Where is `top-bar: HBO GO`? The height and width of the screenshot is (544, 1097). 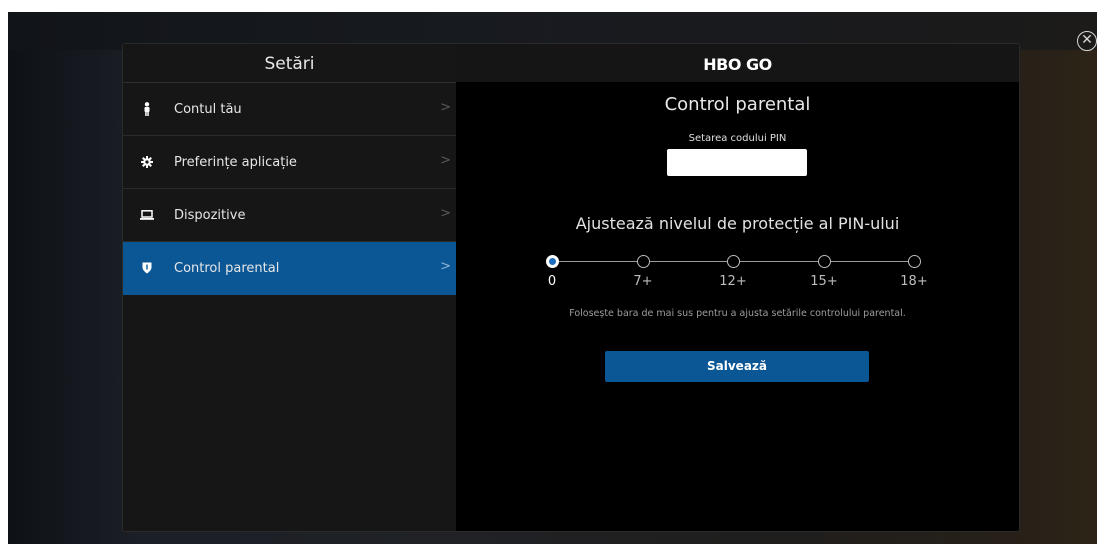 top-bar: HBO GO is located at coordinates (737, 63).